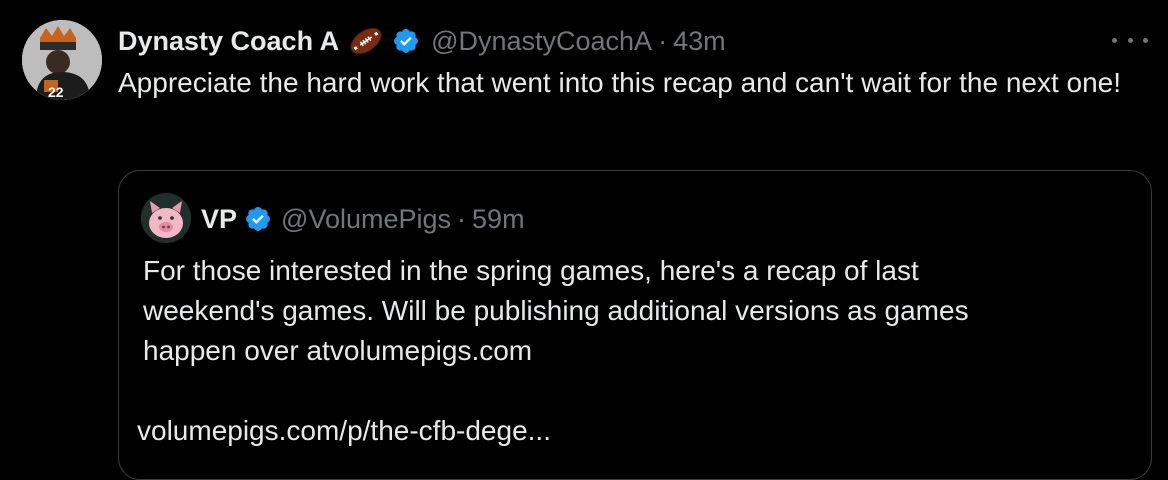 The height and width of the screenshot is (480, 1168). Describe the element at coordinates (498, 219) in the screenshot. I see `quoted-tweet-timestamp: 59m` at that location.